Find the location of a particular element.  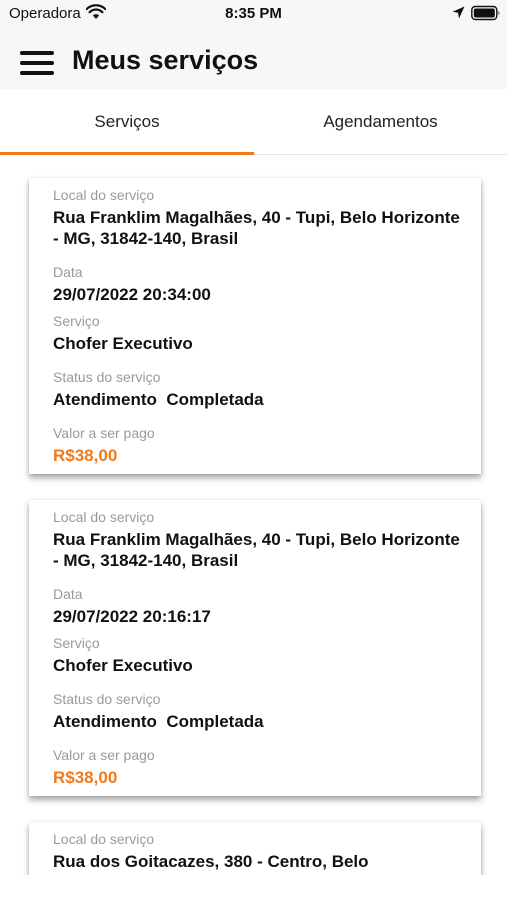

tab-servicos: Serviços is located at coordinates (127, 122).